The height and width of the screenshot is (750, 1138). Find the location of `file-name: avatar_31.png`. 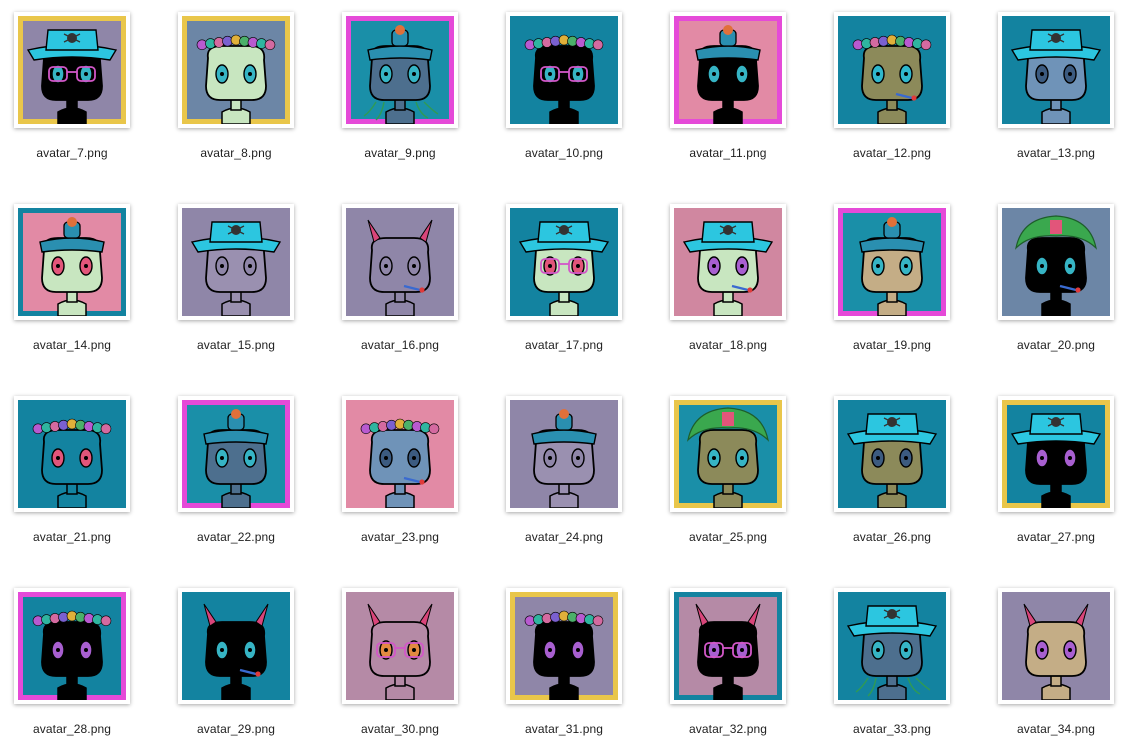

file-name: avatar_31.png is located at coordinates (564, 729).